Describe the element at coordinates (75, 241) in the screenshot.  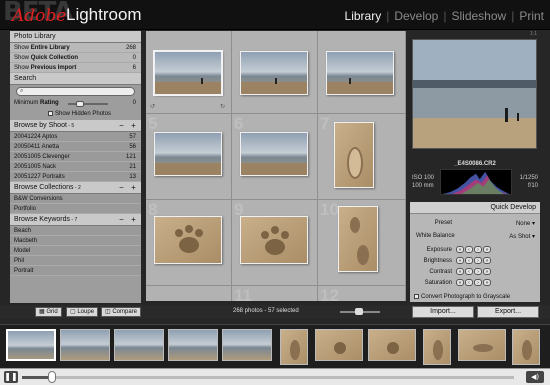
I see `keyword-item: Macbeth` at that location.